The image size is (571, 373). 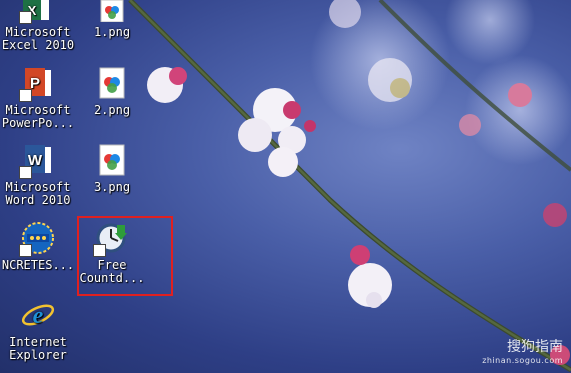 I want to click on desktop-icon-word: W Microsoft Word 2010, so click(x=38, y=175).